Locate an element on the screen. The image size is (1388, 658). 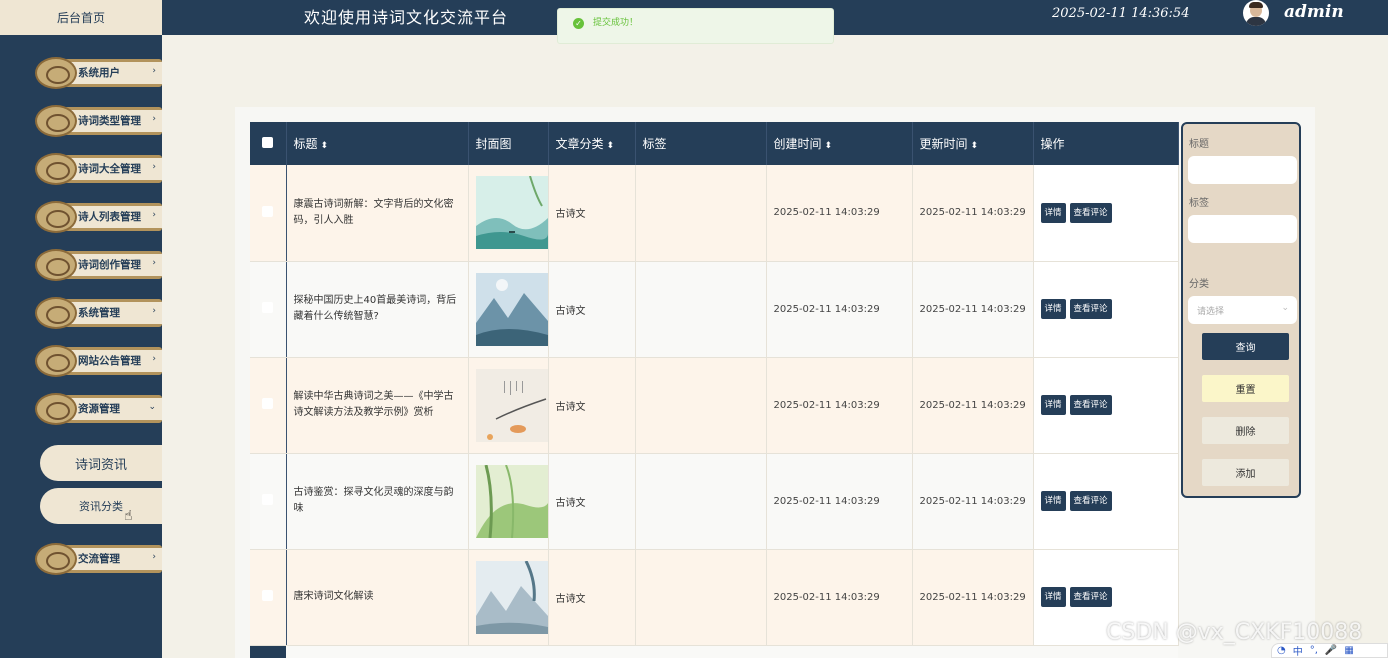
title-filter-input is located at coordinates (1242, 170).